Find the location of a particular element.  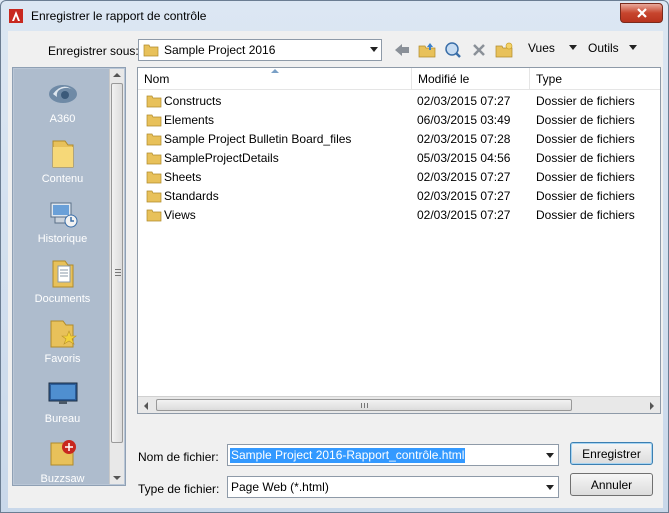

column-header-type: Type is located at coordinates (595, 79).